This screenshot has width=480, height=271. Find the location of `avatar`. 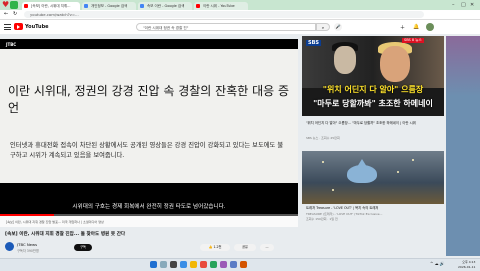

avatar is located at coordinates (430, 27).